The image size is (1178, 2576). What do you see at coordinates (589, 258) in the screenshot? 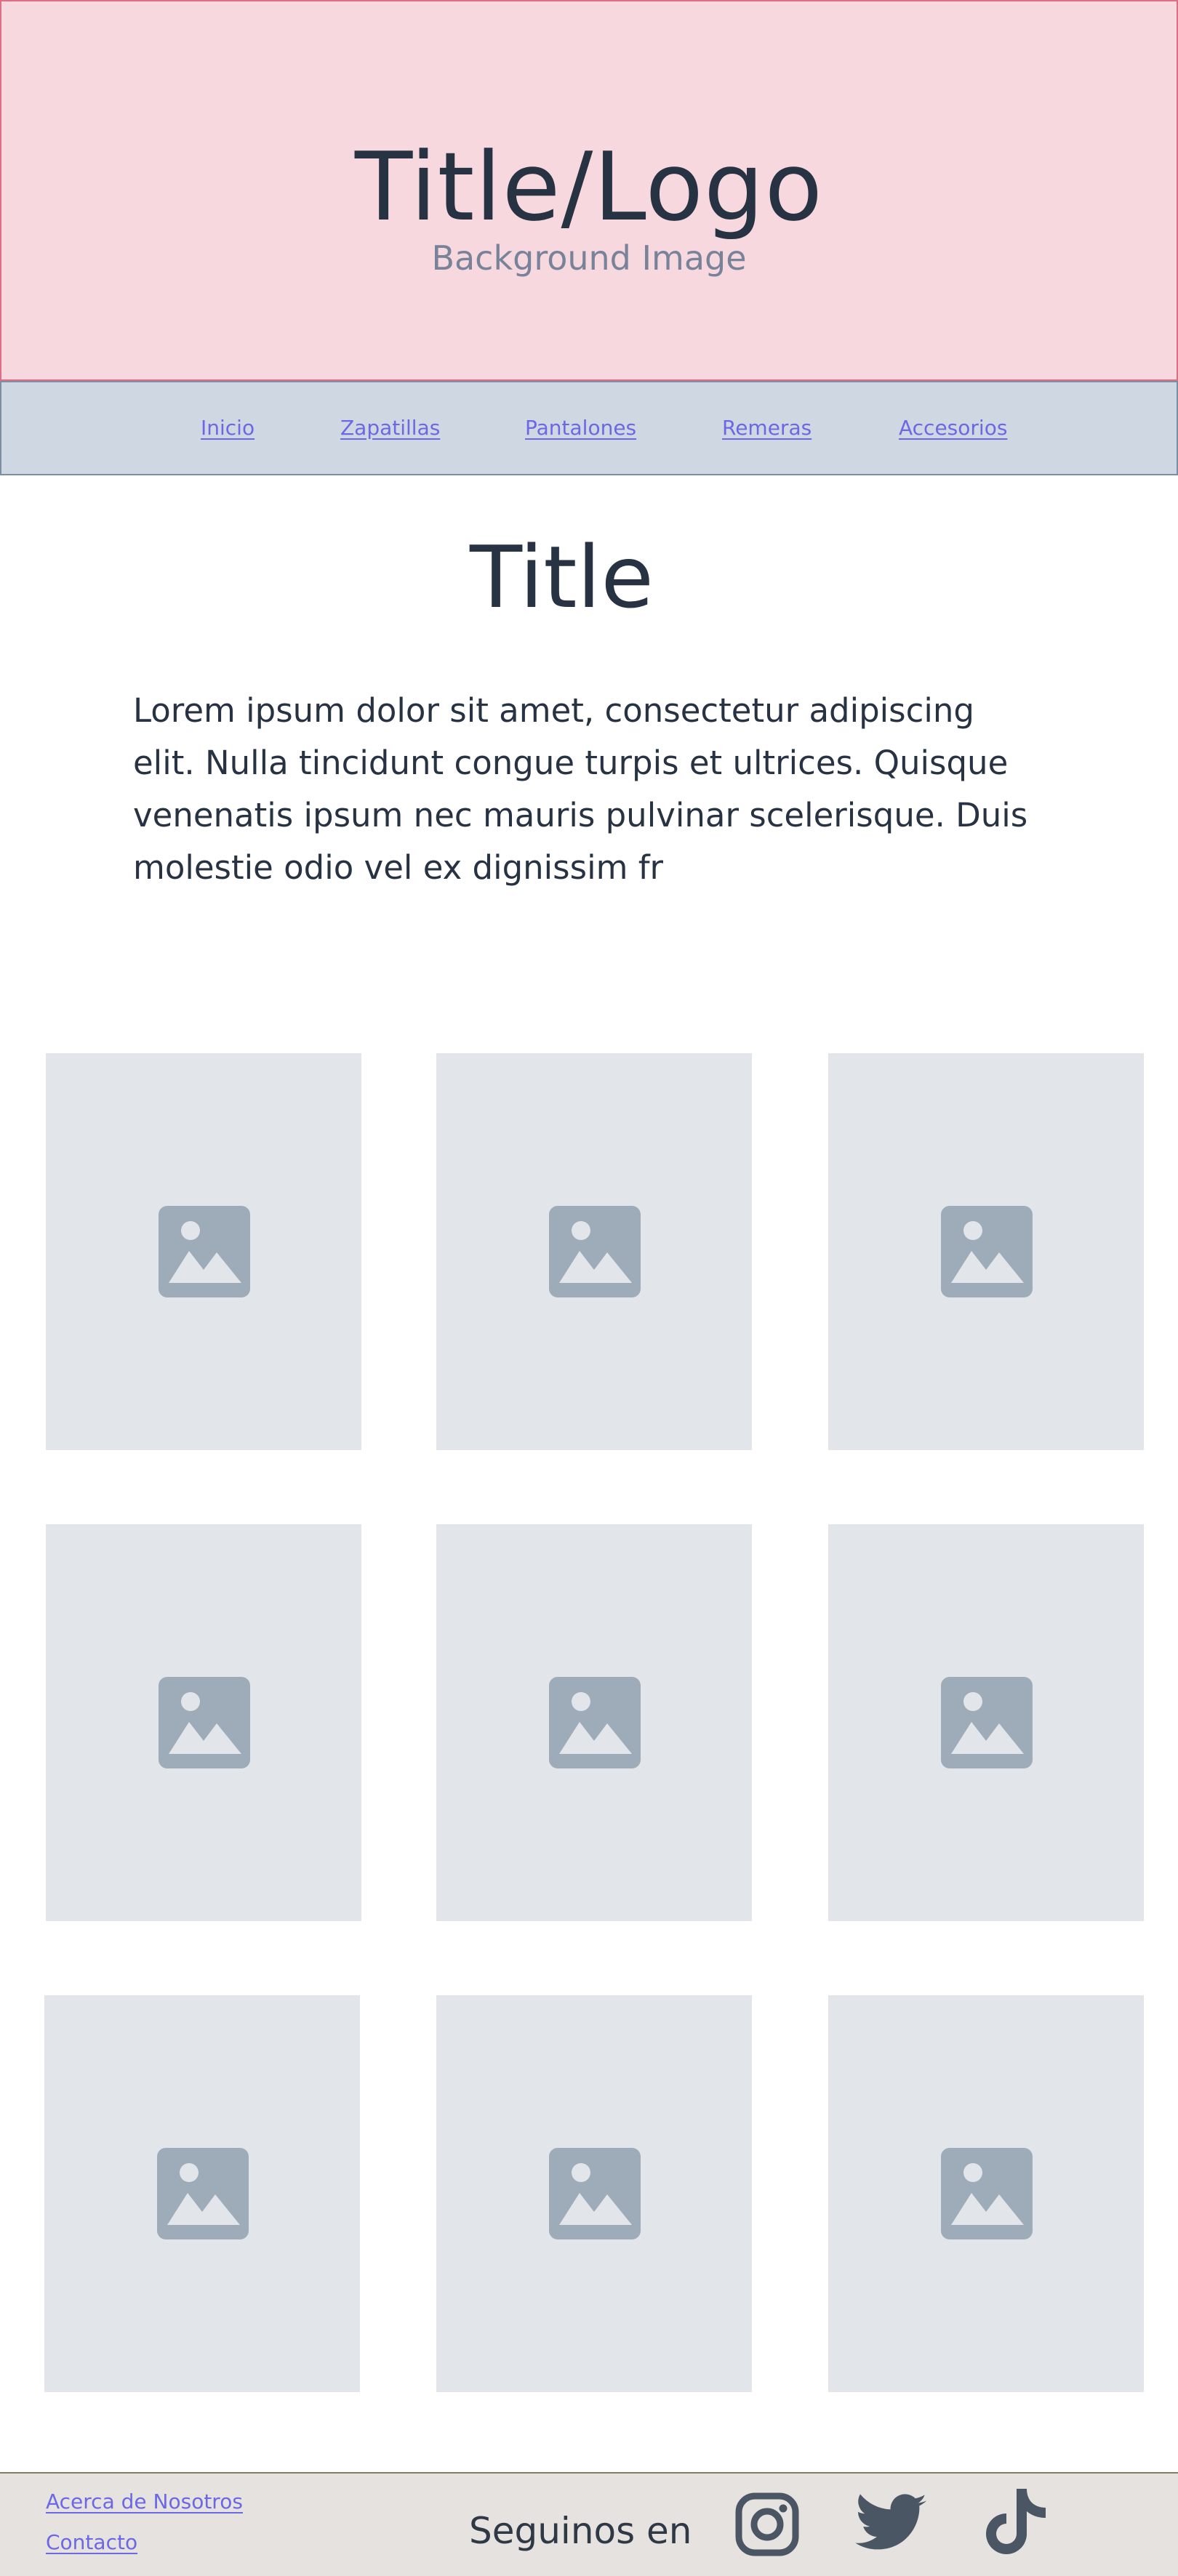
I see `header-subtitle: Background Image` at bounding box center [589, 258].